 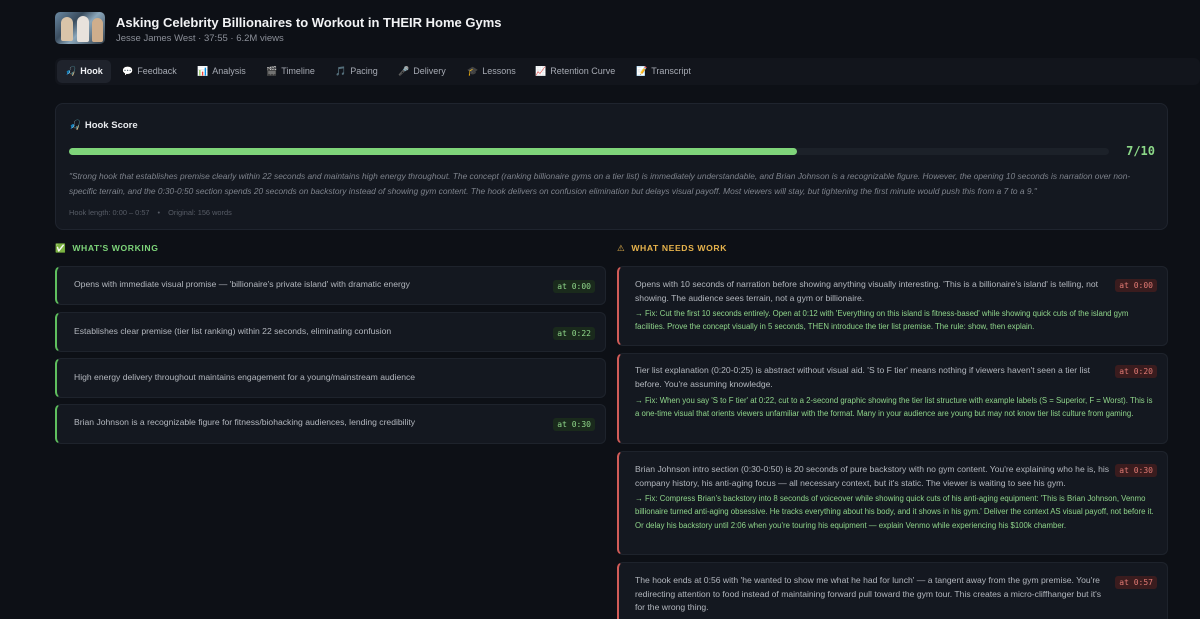 I want to click on tab-feedback: 💬 Feedback, so click(x=149, y=71).